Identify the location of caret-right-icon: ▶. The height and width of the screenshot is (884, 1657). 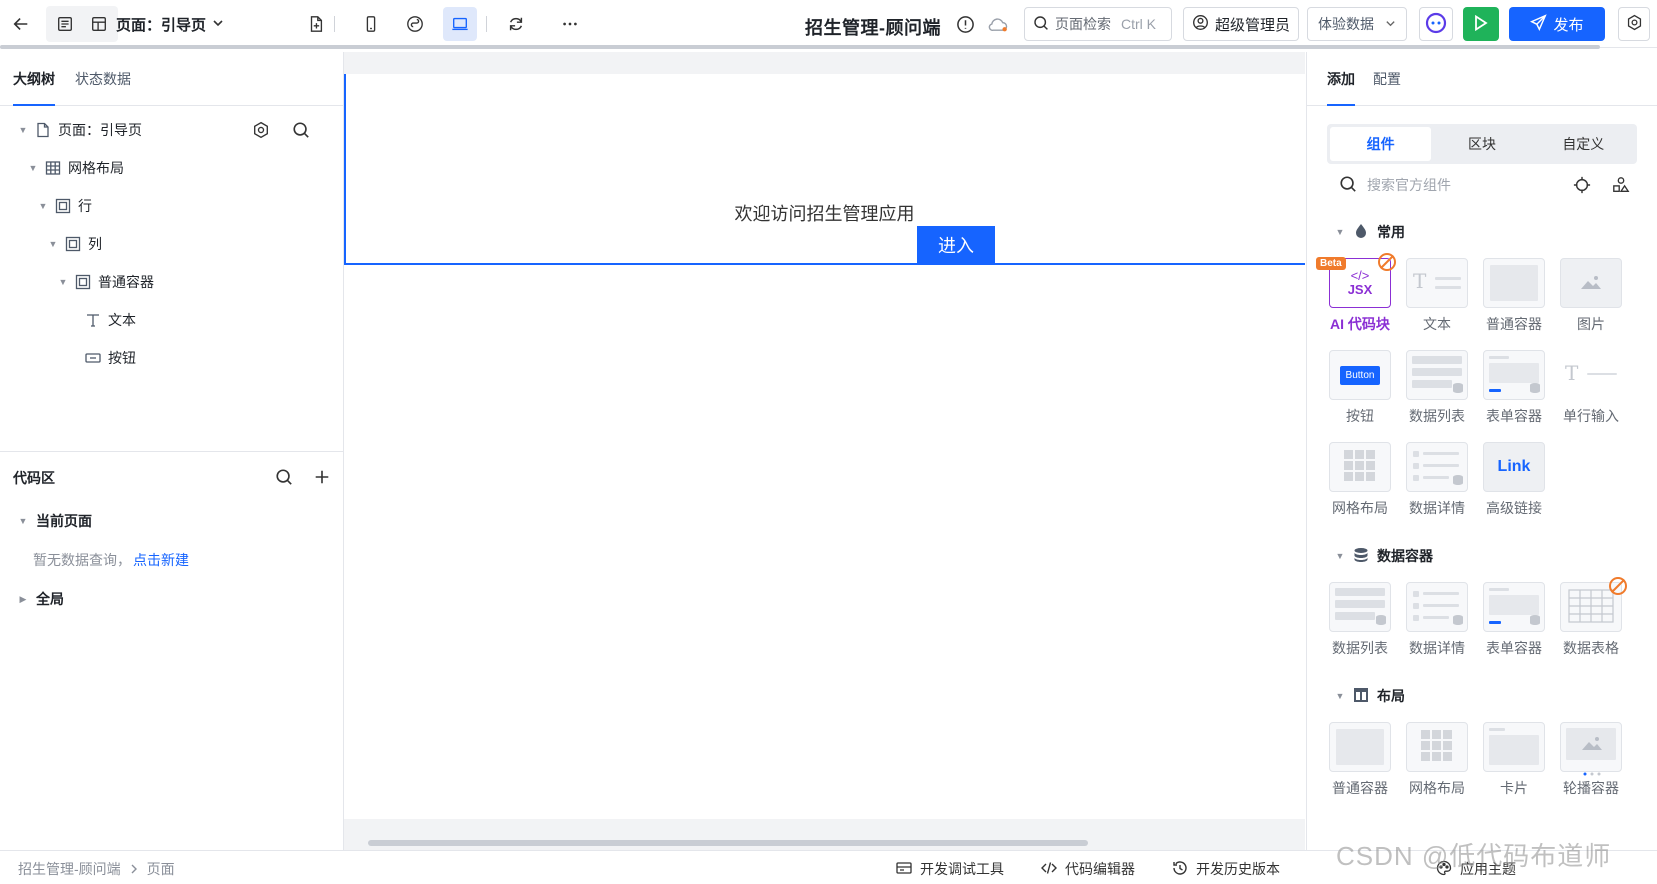
(23, 599).